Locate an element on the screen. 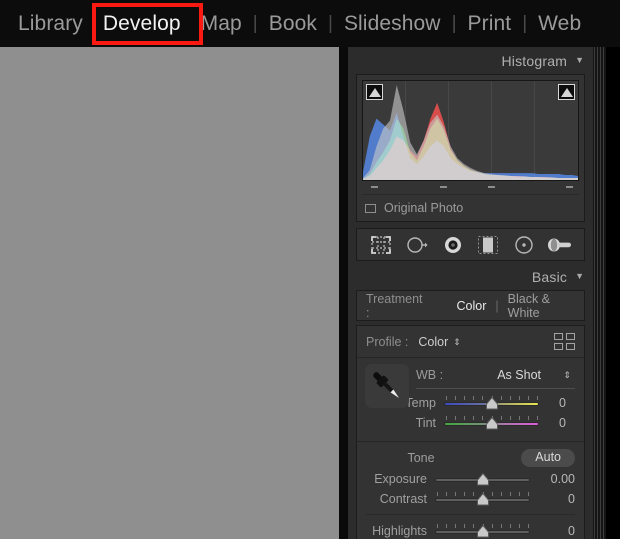 This screenshot has height=539, width=620. temp-slider is located at coordinates (491, 403).